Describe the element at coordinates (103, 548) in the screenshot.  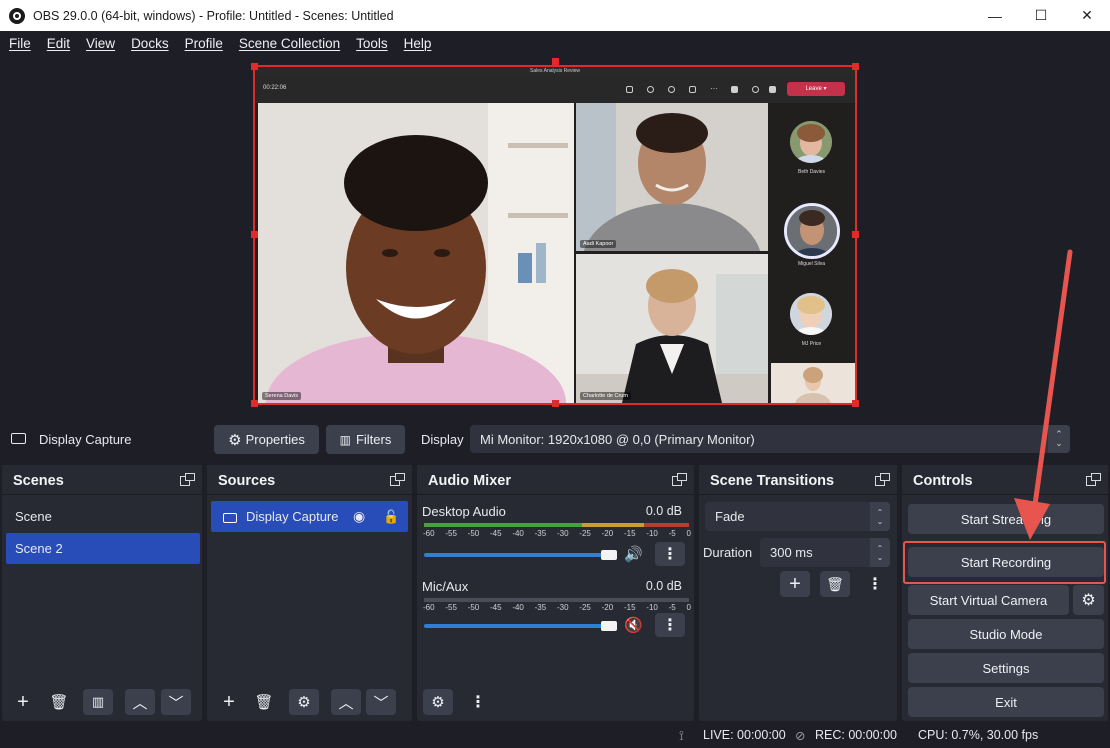
I see `scene-item-selected: Scene 2` at that location.